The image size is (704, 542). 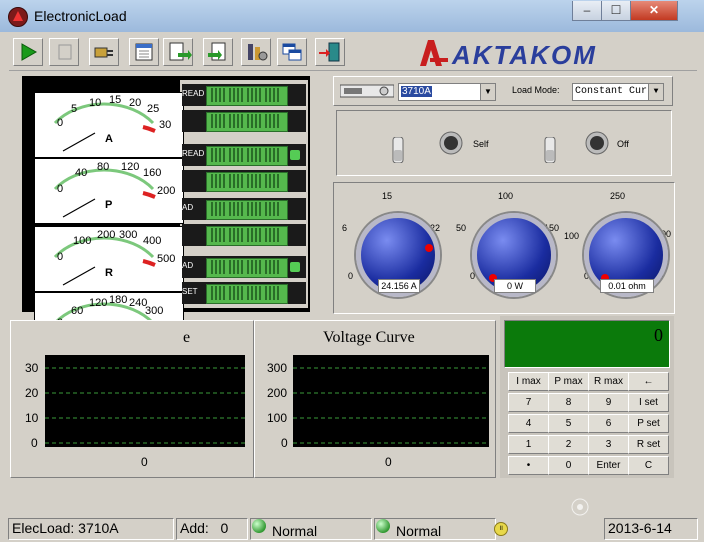 What do you see at coordinates (115, 100) in the screenshot?
I see `meter-tick: 15` at bounding box center [115, 100].